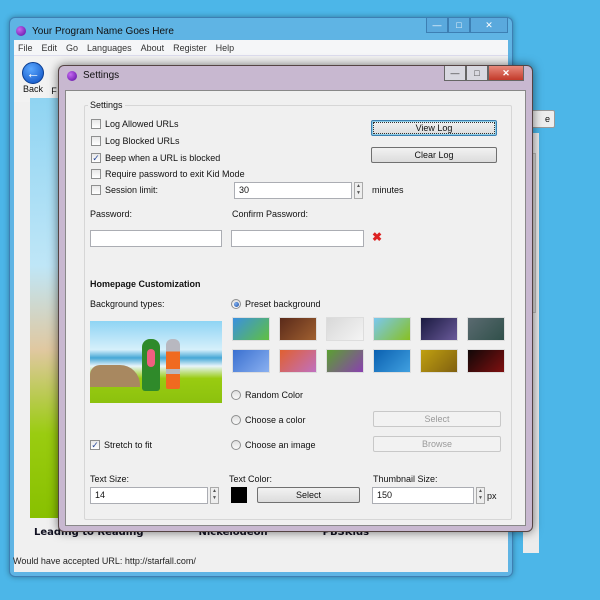 Image resolution: width=600 pixels, height=600 pixels. I want to click on dialog-close-button: ✕, so click(506, 73).